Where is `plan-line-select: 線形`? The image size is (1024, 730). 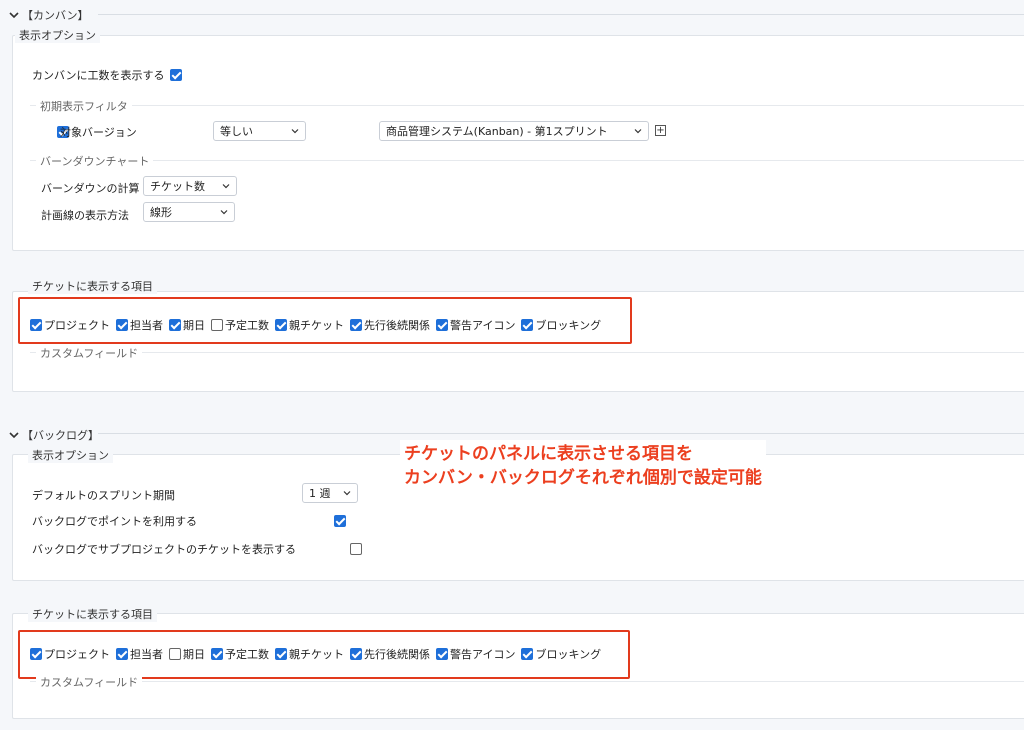
plan-line-select: 線形 is located at coordinates (189, 212).